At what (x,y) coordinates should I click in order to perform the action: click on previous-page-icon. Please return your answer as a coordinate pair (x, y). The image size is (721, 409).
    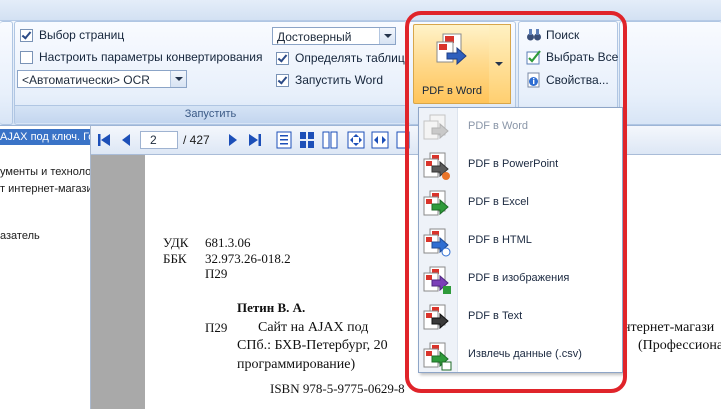
    Looking at the image, I should click on (126, 140).